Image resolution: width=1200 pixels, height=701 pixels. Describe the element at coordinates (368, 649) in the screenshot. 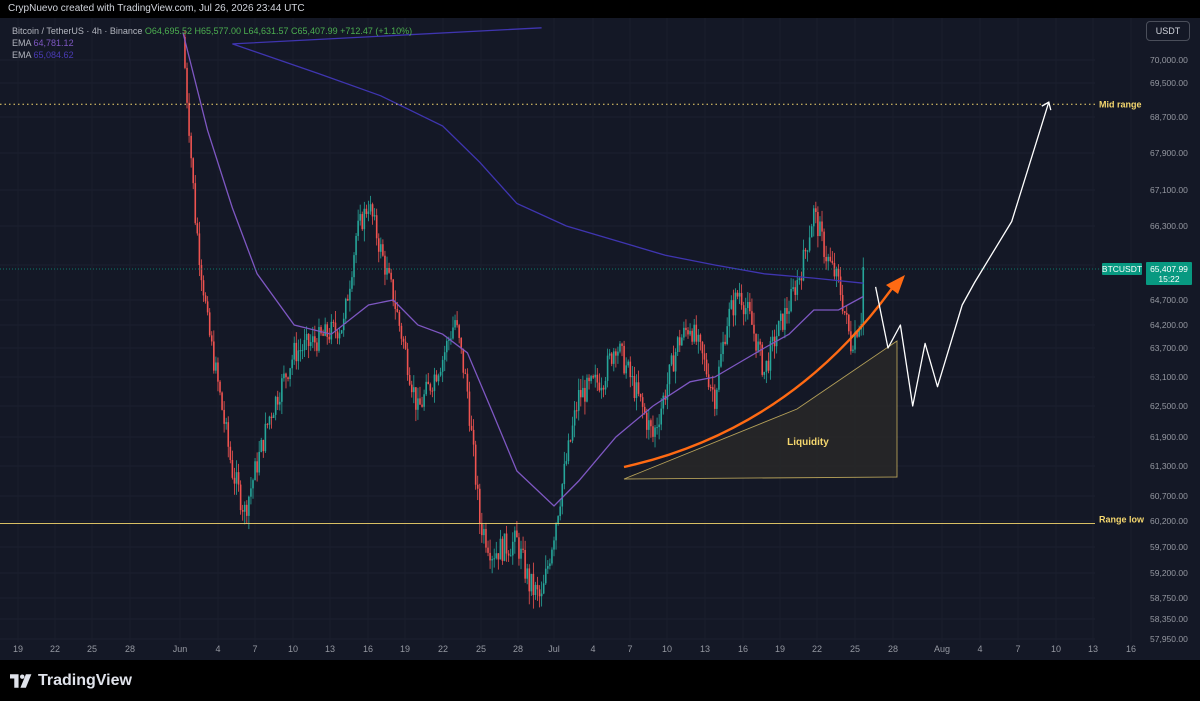

I see `time-tick-label: 16` at that location.